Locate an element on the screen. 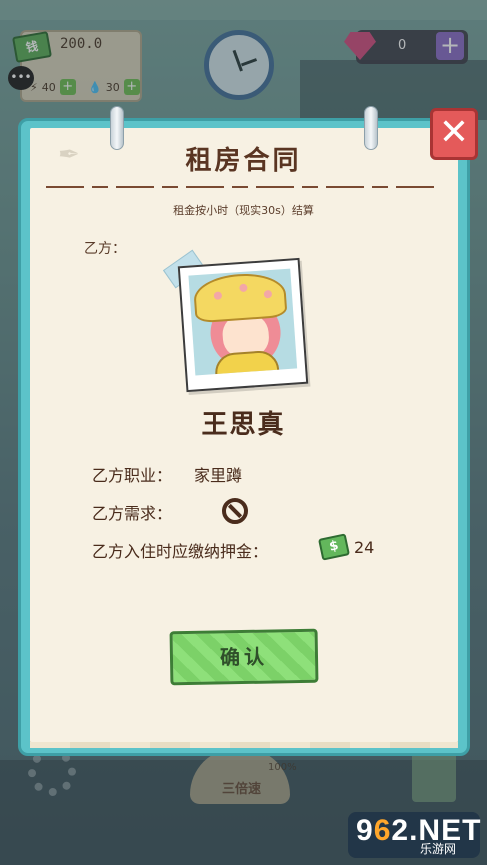 This screenshot has height=865, width=487. avatar is located at coordinates (243, 322).